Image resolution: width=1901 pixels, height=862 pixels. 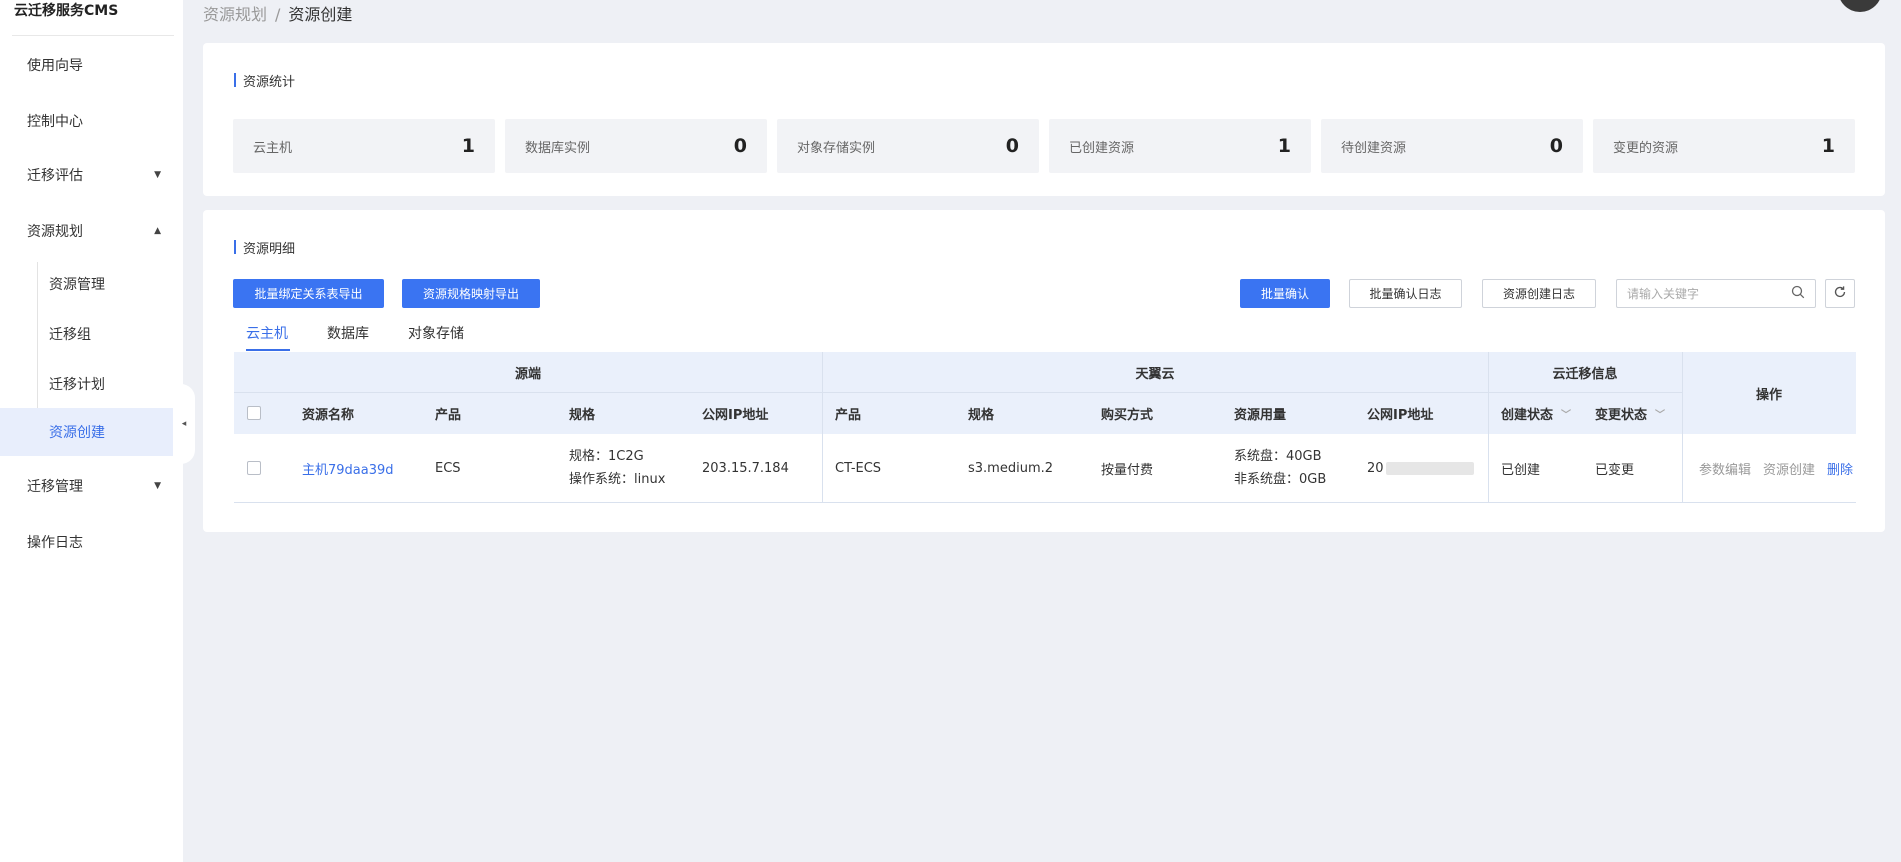 I want to click on os-line: 操作系统：linux, so click(x=617, y=479).